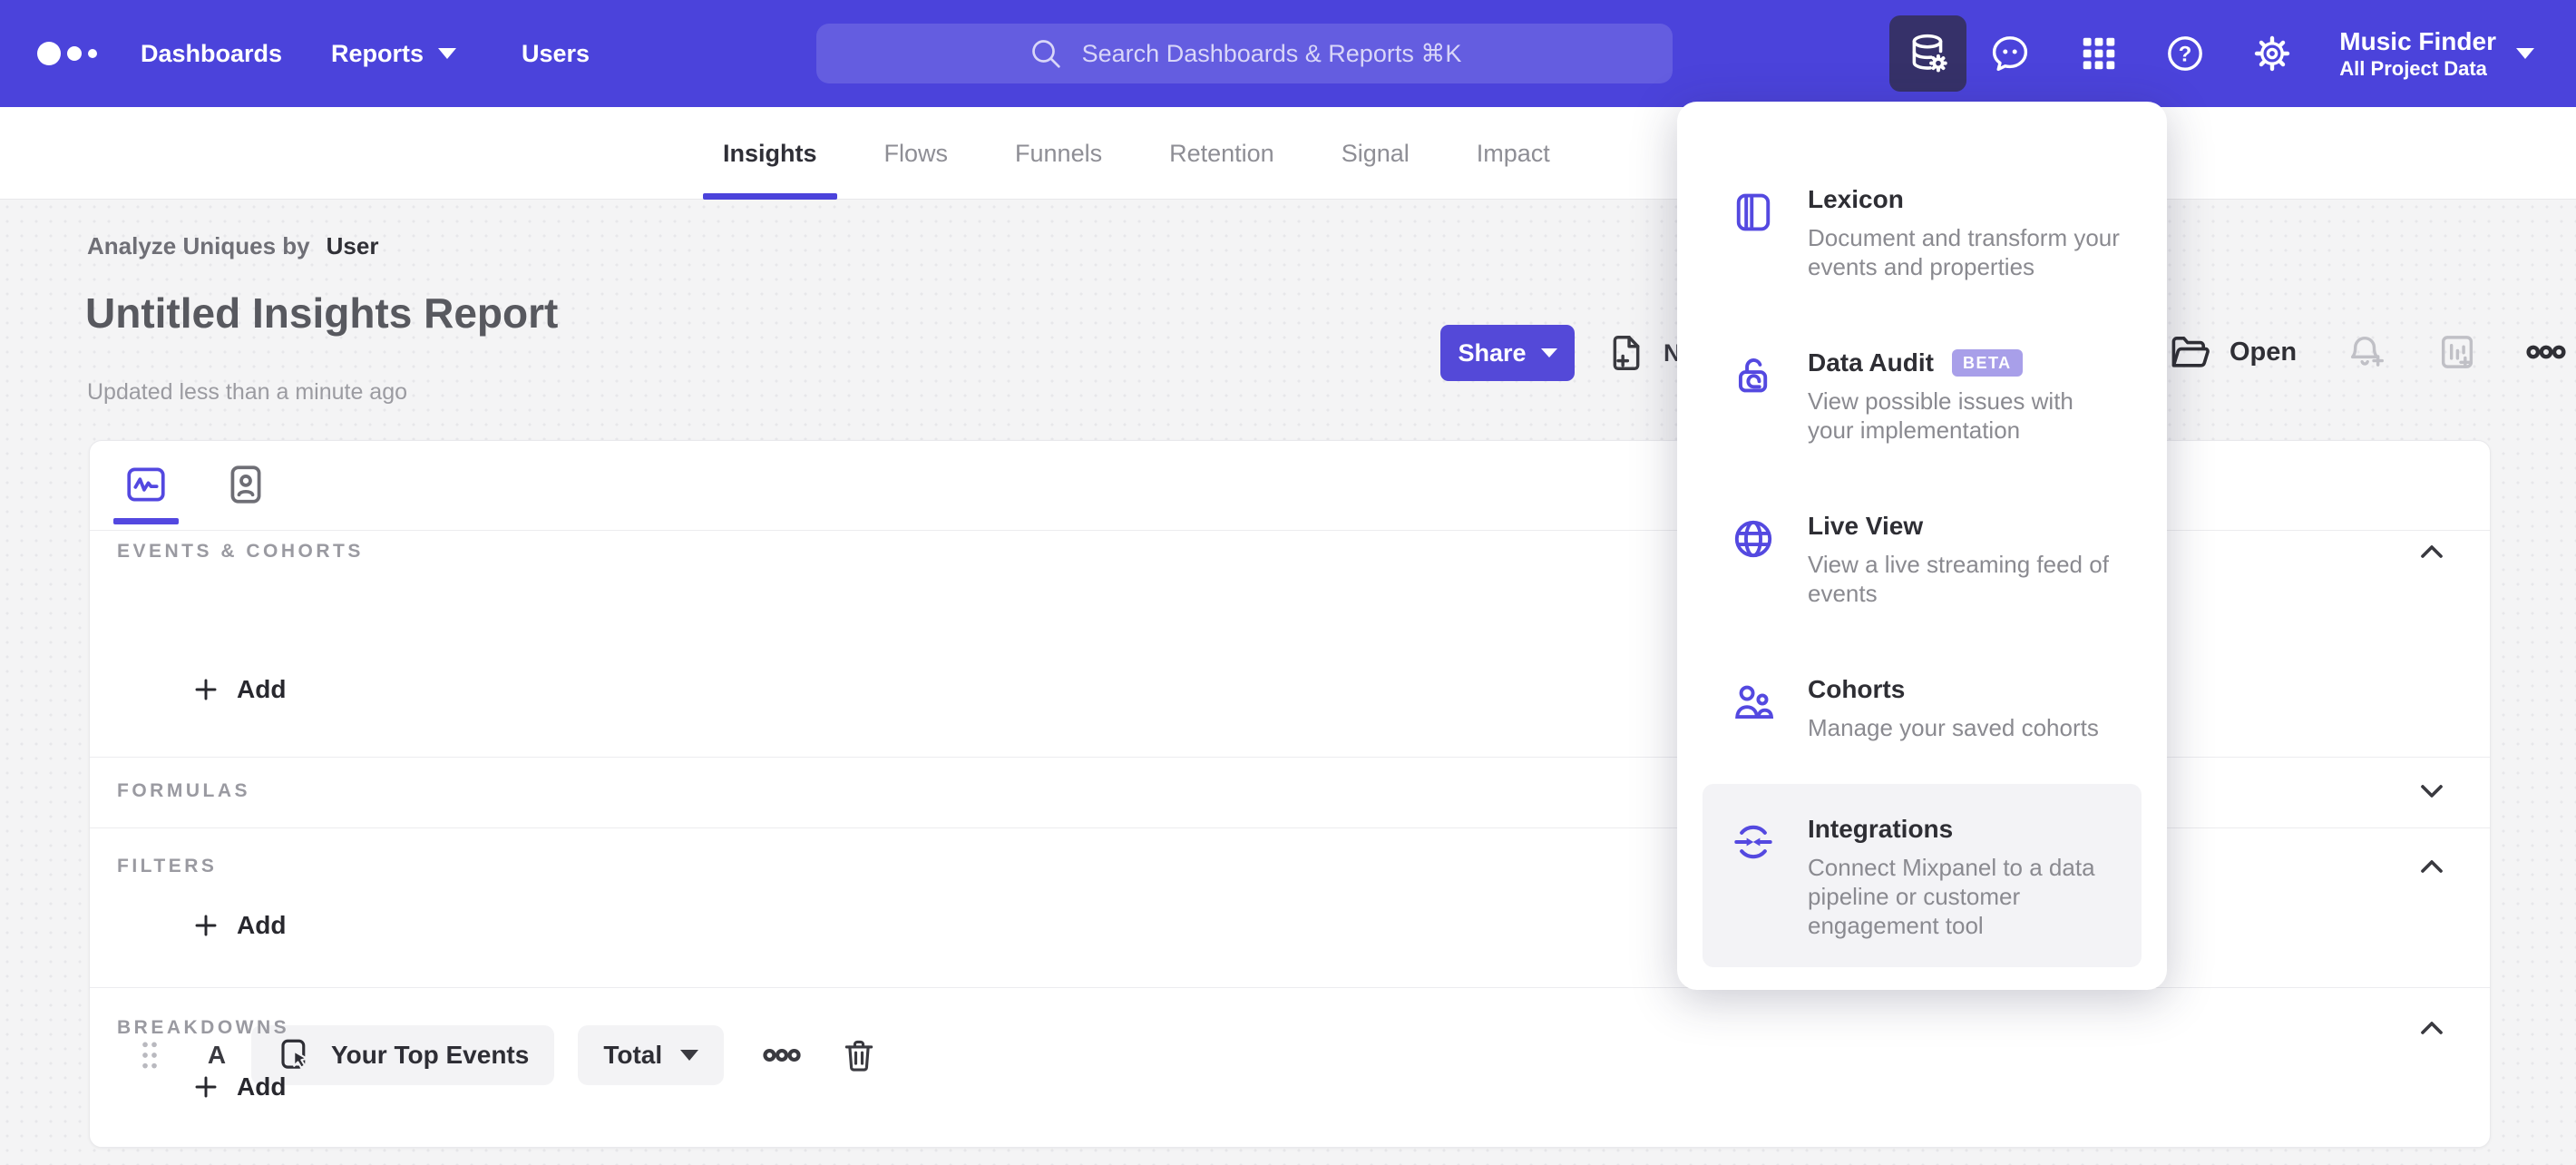 The image size is (2576, 1165). I want to click on share-button: Share, so click(1507, 353).